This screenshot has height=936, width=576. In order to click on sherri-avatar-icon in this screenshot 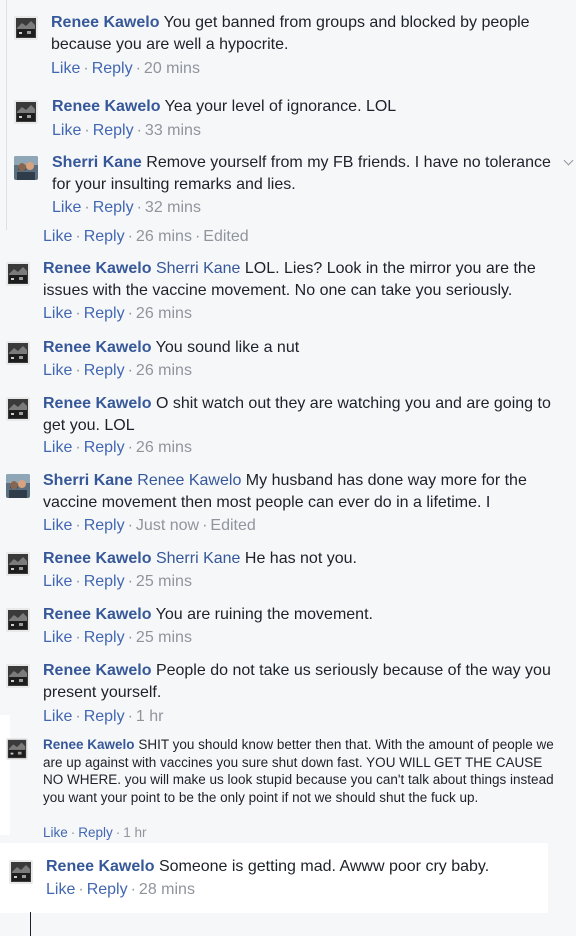, I will do `click(26, 168)`.